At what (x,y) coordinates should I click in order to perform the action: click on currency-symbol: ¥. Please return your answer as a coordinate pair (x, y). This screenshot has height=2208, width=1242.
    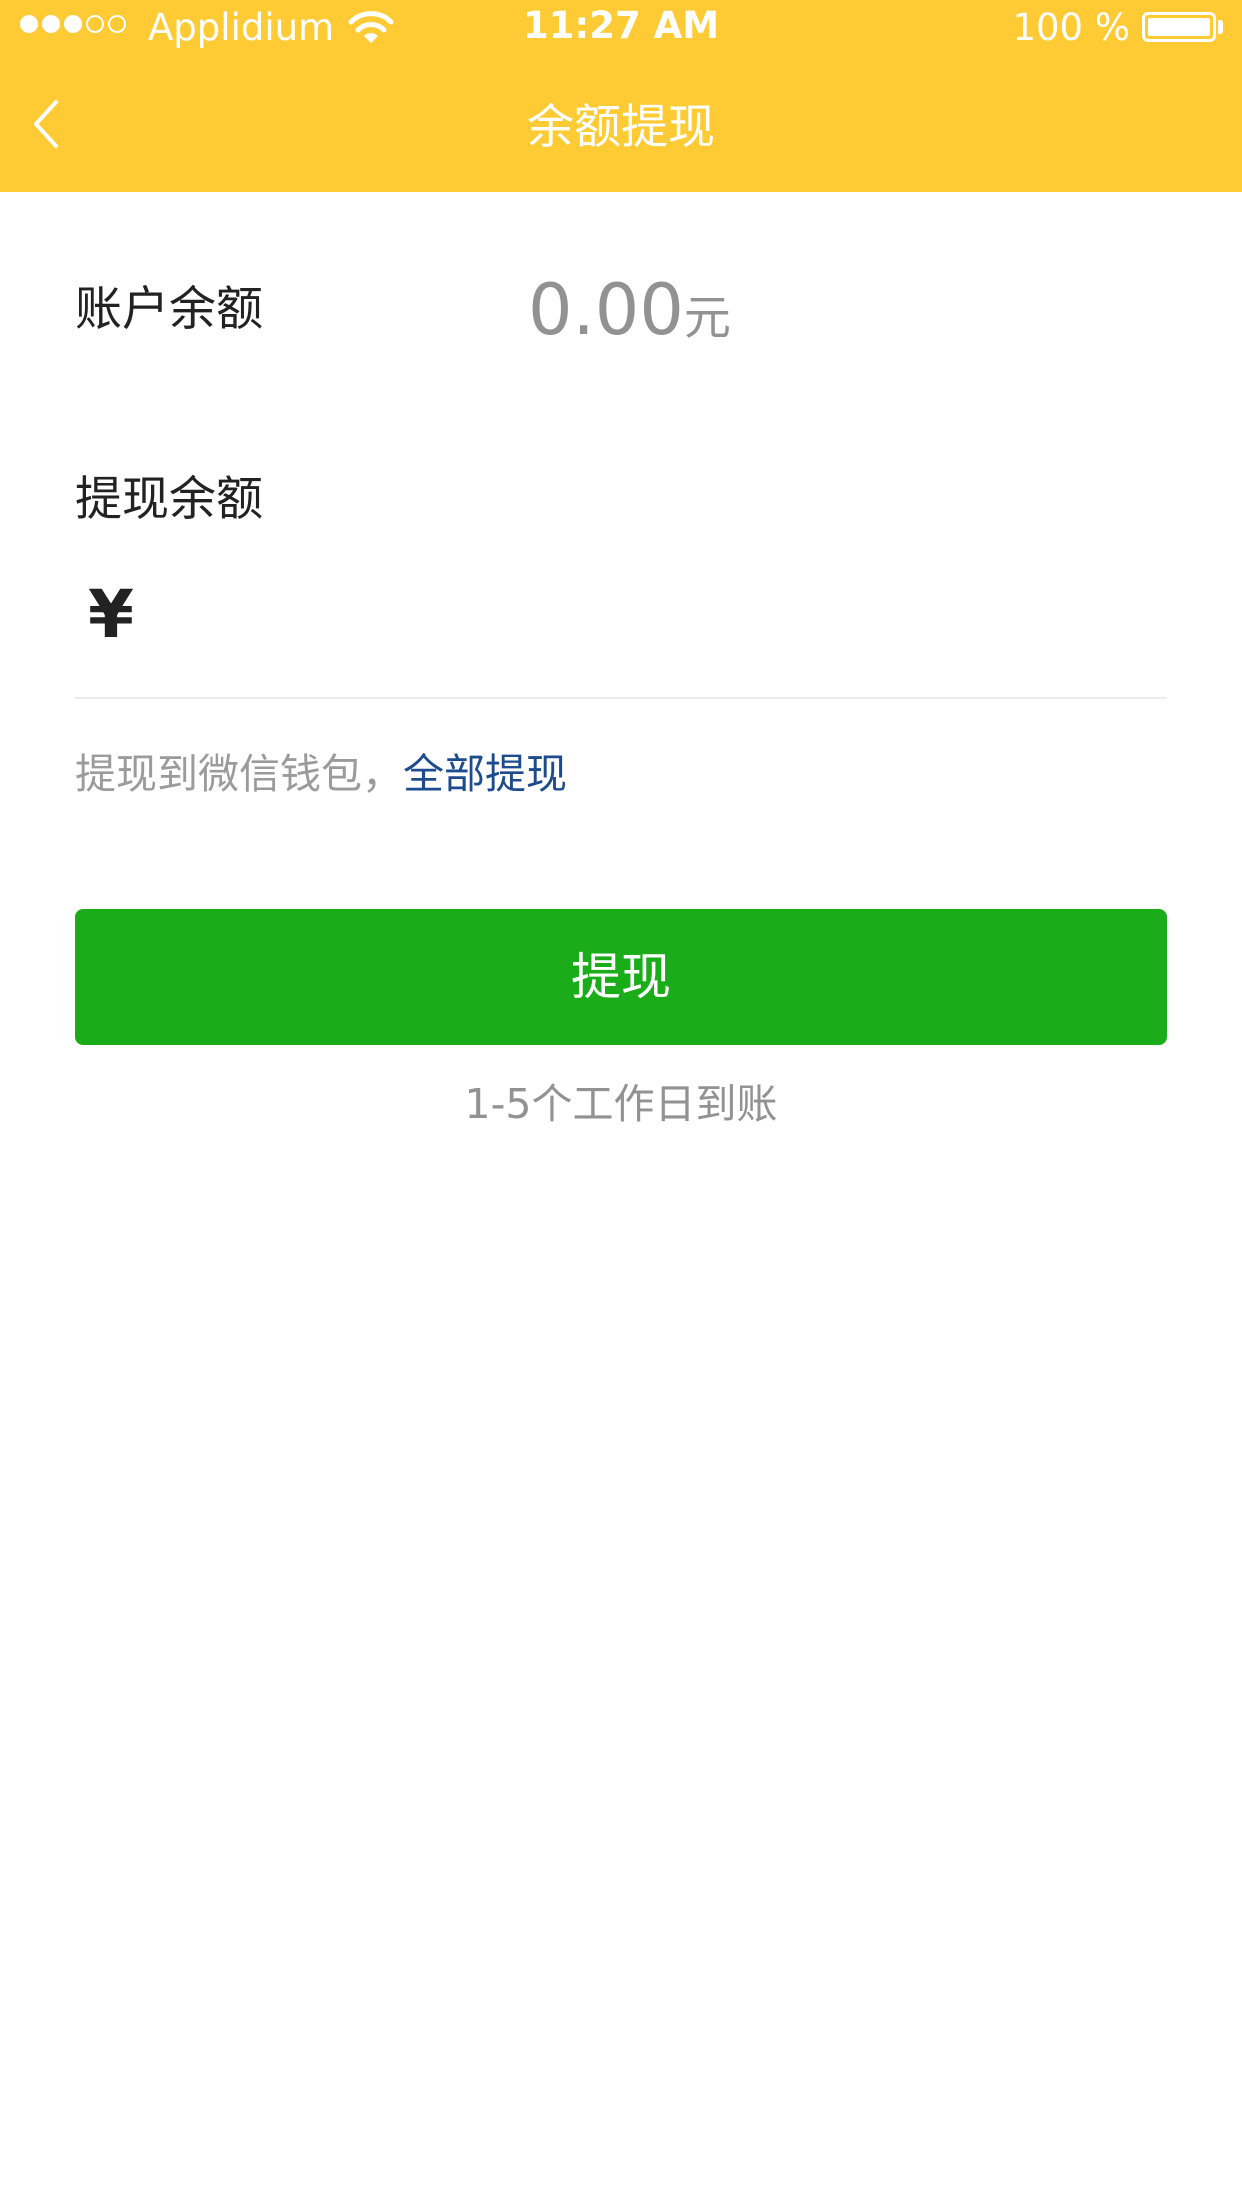
    Looking at the image, I should click on (111, 614).